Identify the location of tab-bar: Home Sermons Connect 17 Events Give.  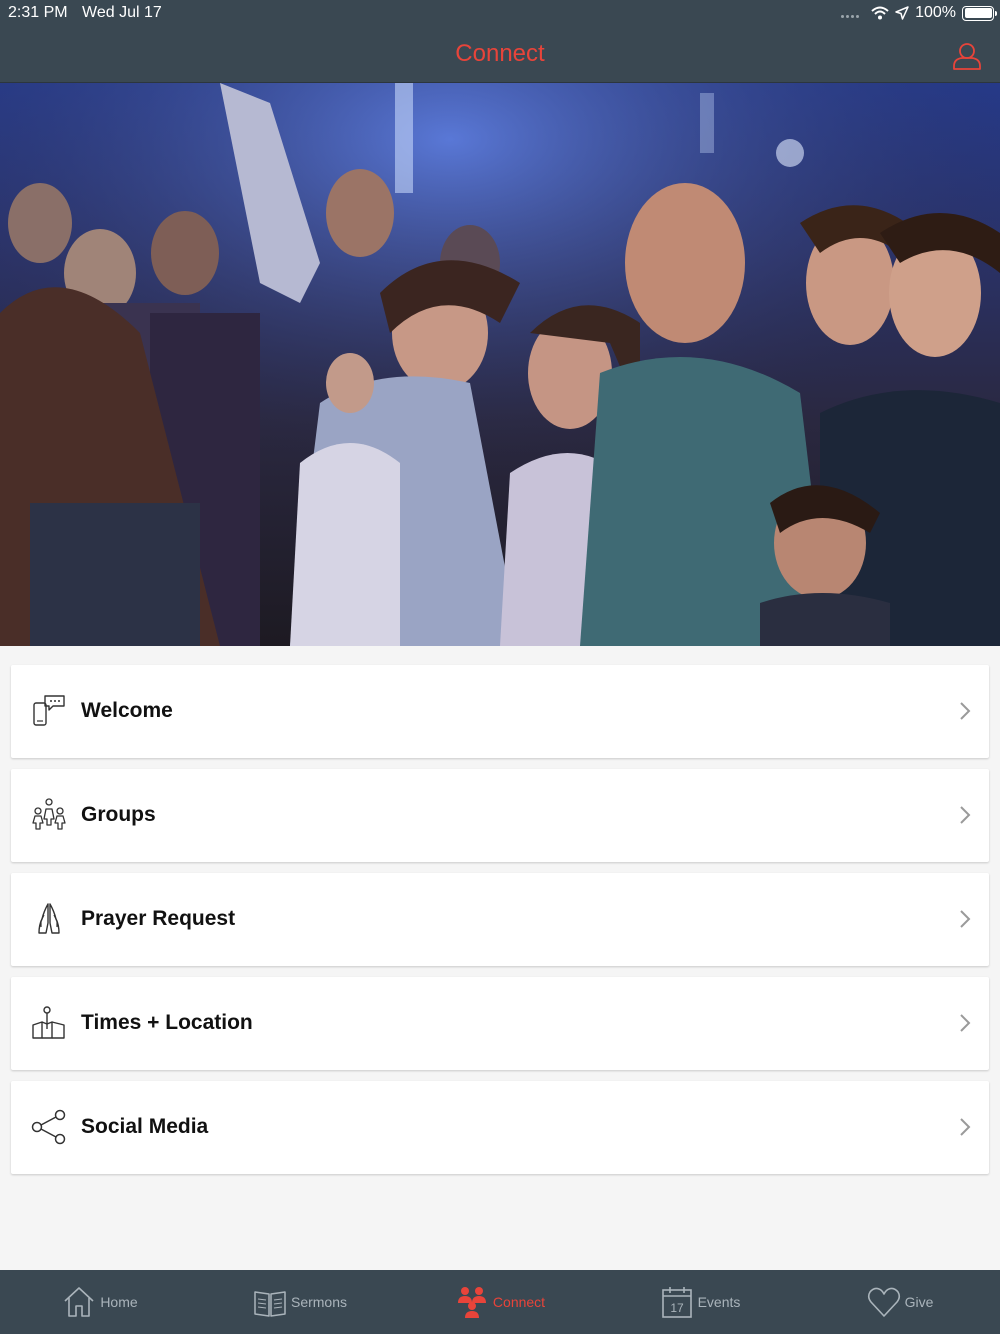
(500, 1302).